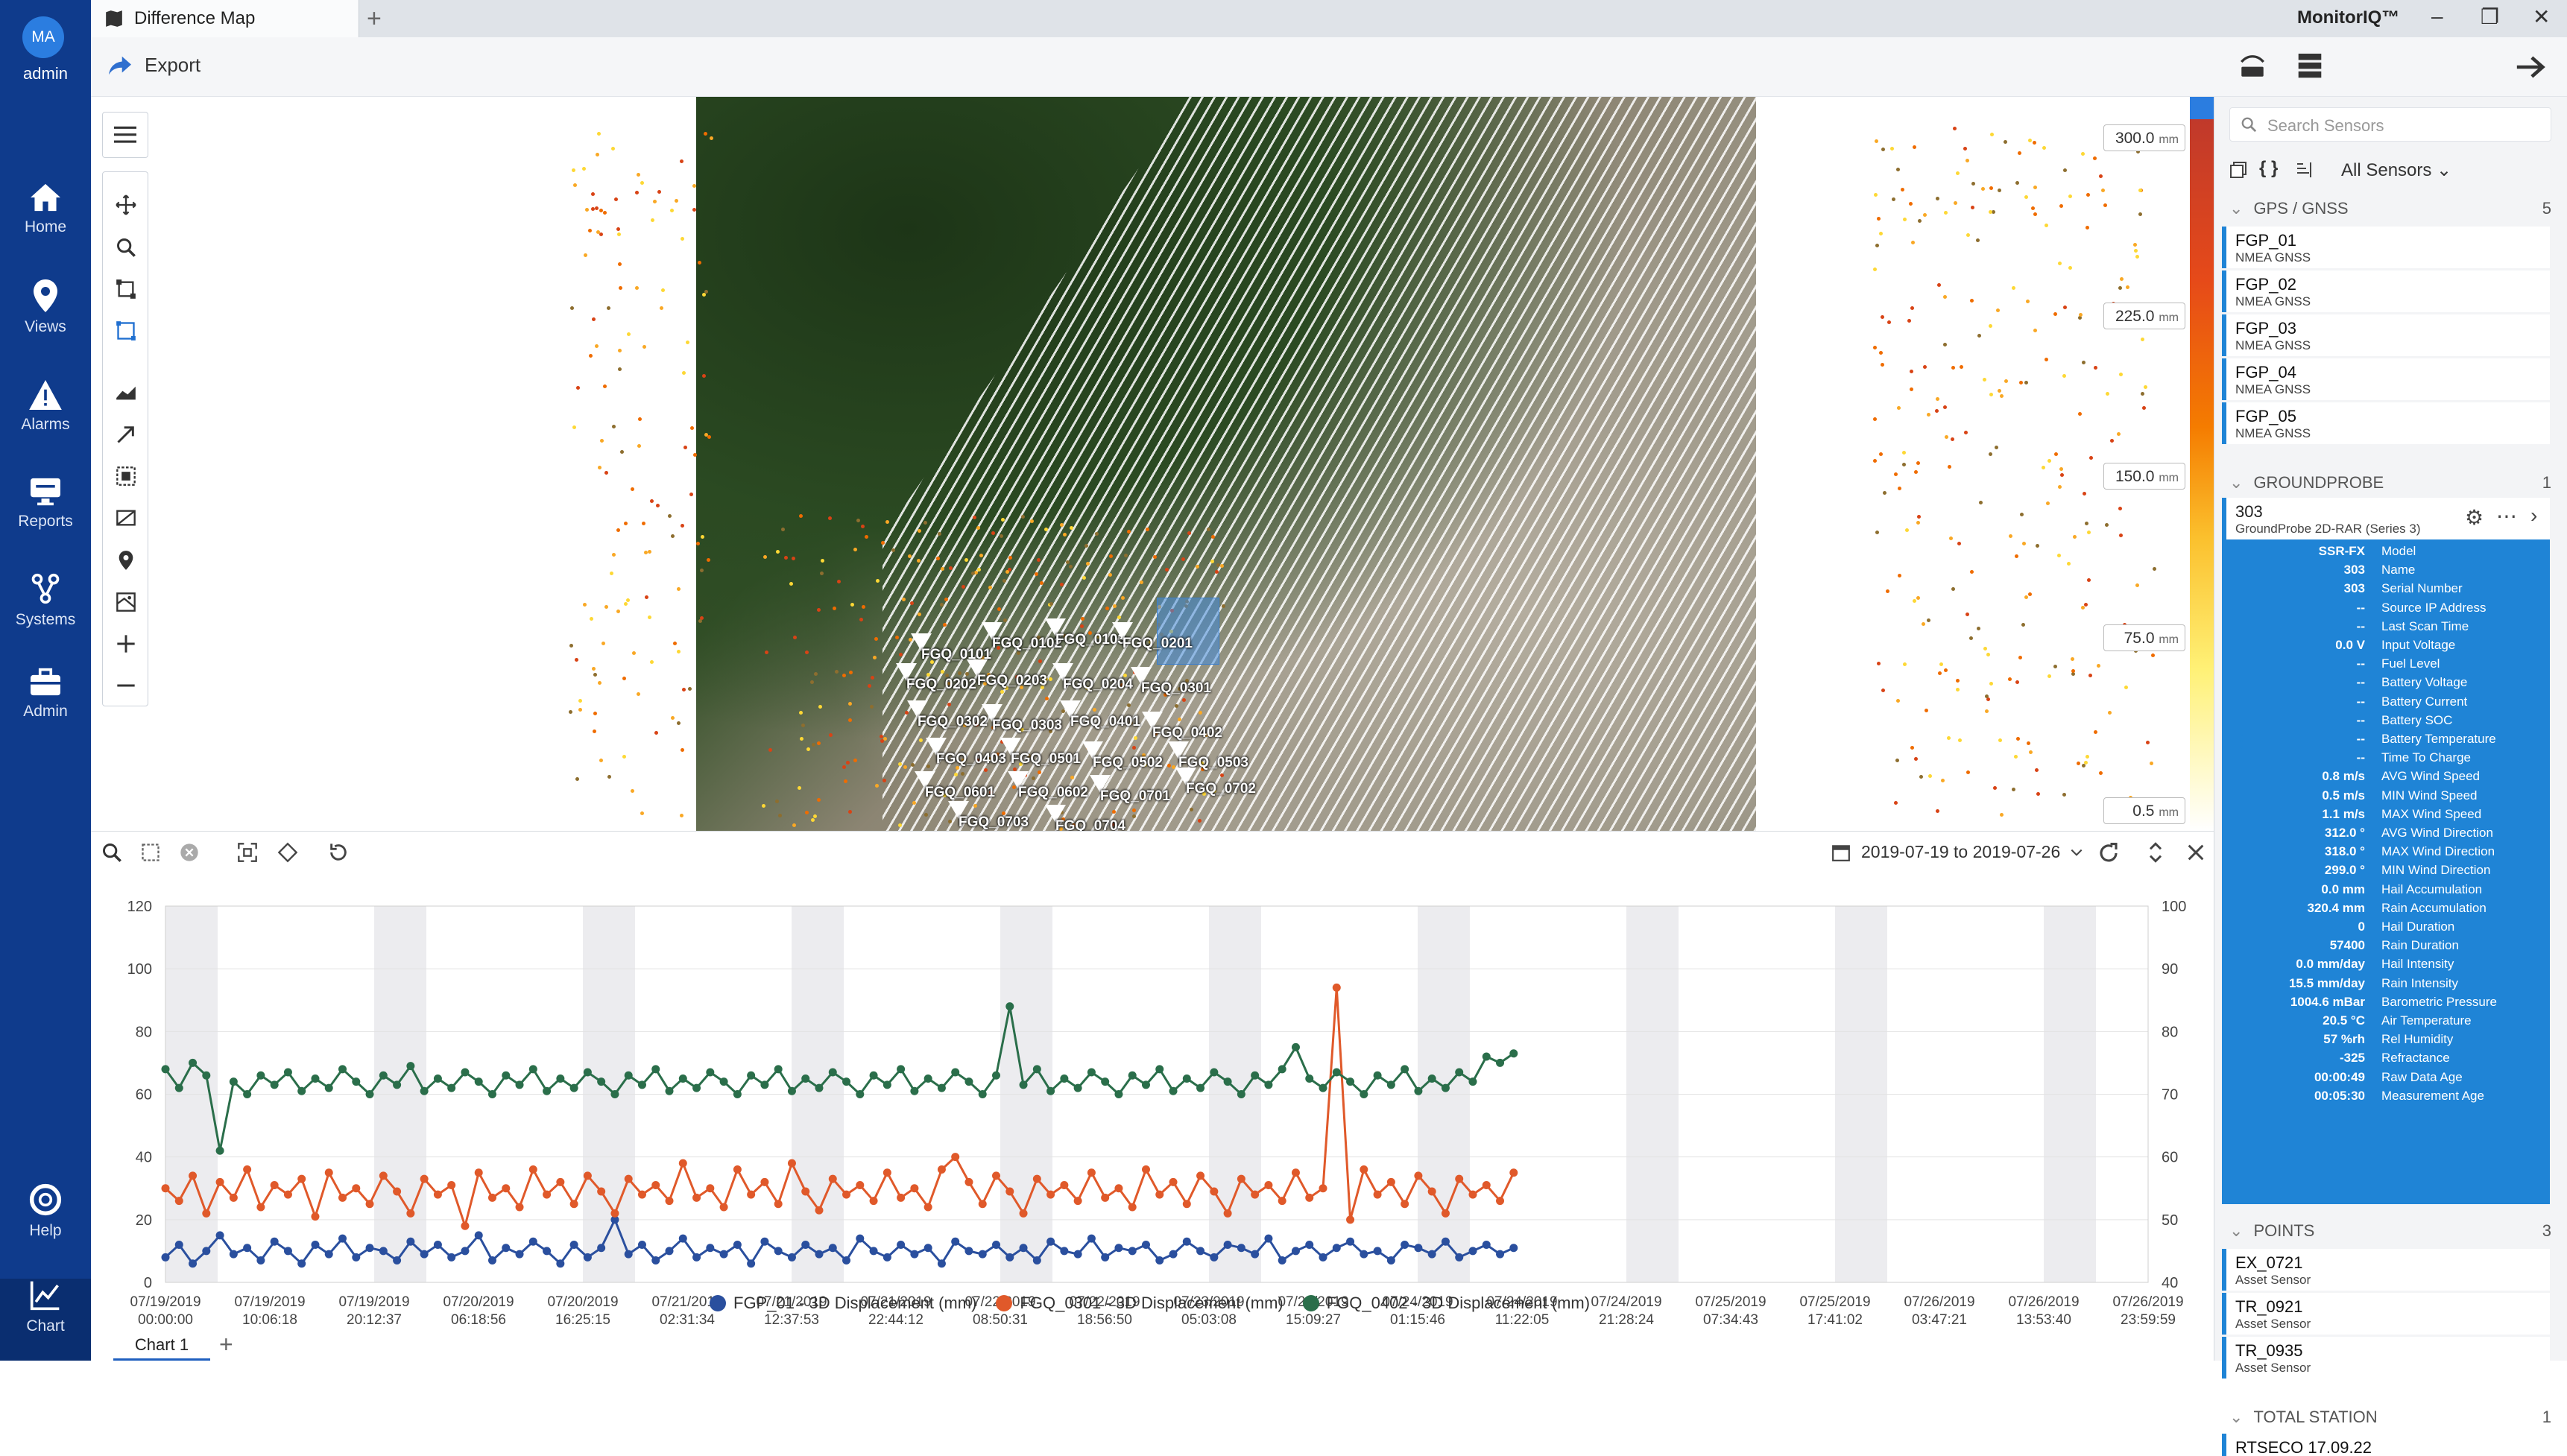  What do you see at coordinates (126, 204) in the screenshot?
I see `pan-icon` at bounding box center [126, 204].